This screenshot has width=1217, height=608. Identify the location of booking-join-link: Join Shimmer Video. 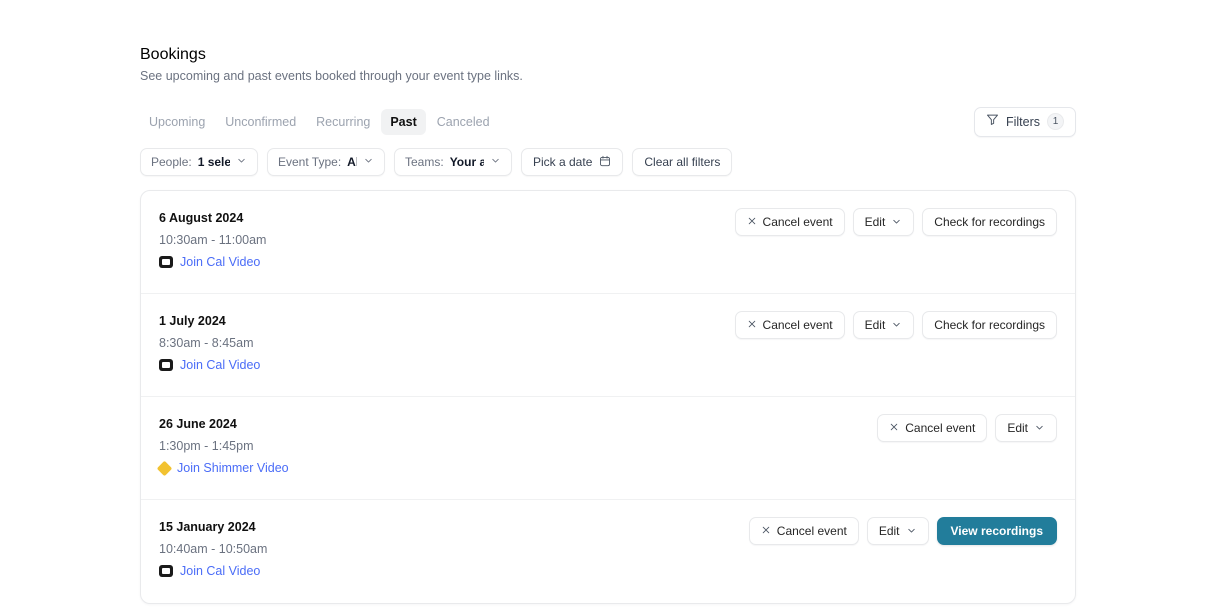
(233, 468).